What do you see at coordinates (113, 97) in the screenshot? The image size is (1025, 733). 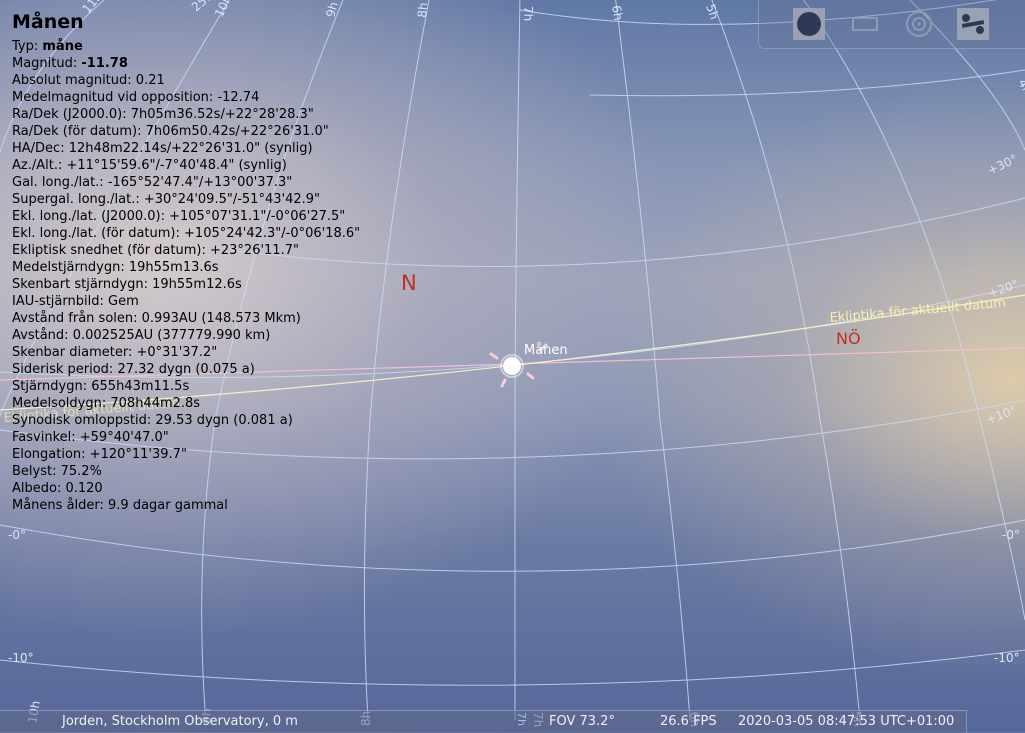 I see `info-label: Medelmagnitud vid opposition:` at bounding box center [113, 97].